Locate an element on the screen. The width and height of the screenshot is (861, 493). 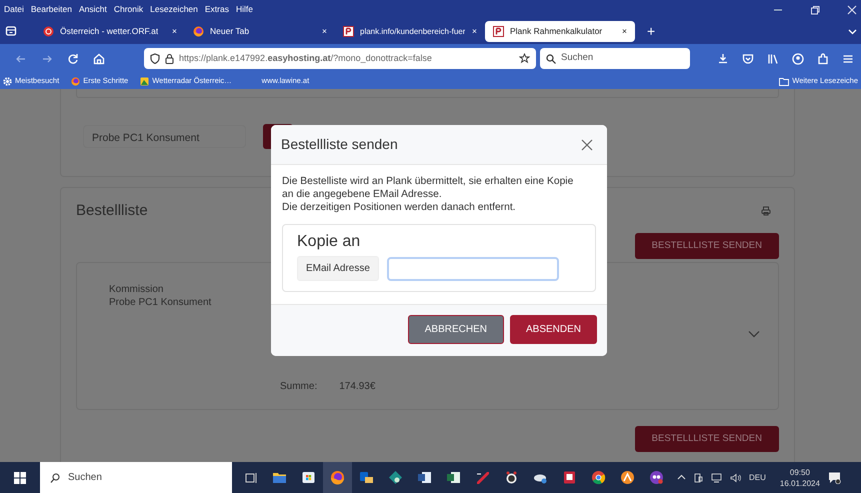
modal-text: Die Bestelliste wird an Plank übermittelt, sie erhalten eine Kopie is located at coordinates (428, 181).